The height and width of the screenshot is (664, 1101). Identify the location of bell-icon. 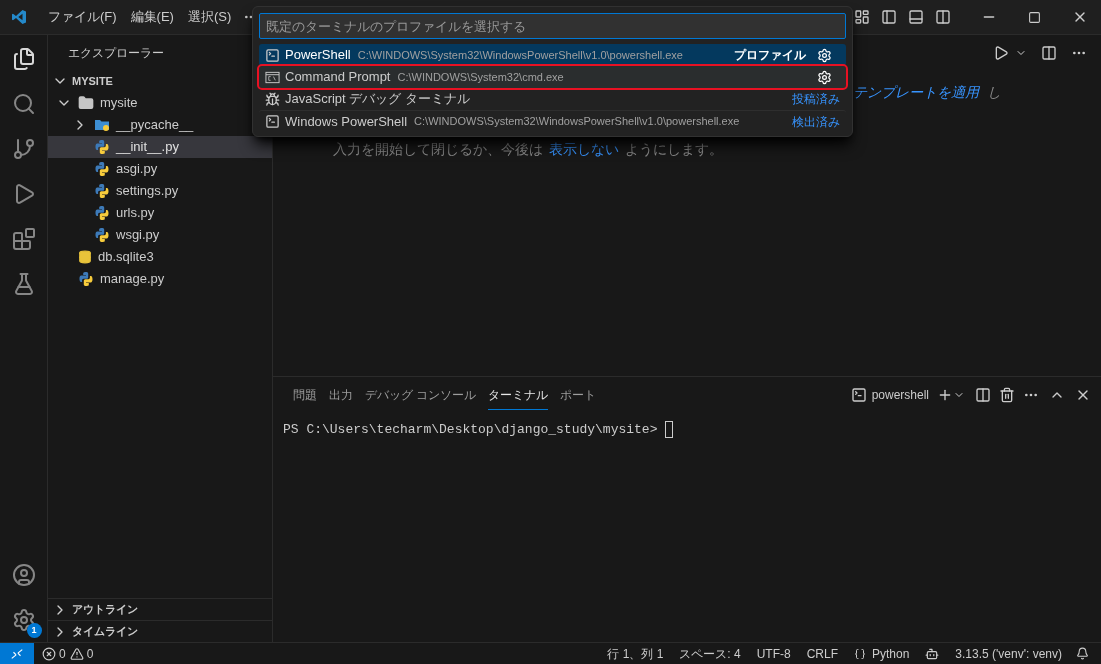
(1082, 653).